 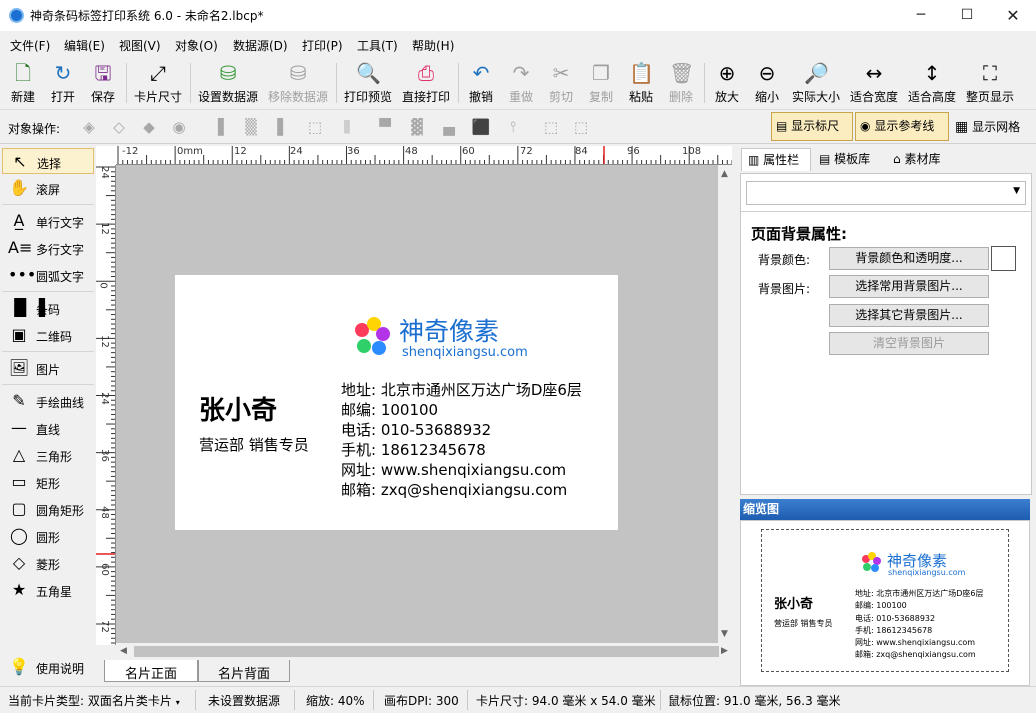 What do you see at coordinates (322, 45) in the screenshot?
I see `menu-print: 打印(P)` at bounding box center [322, 45].